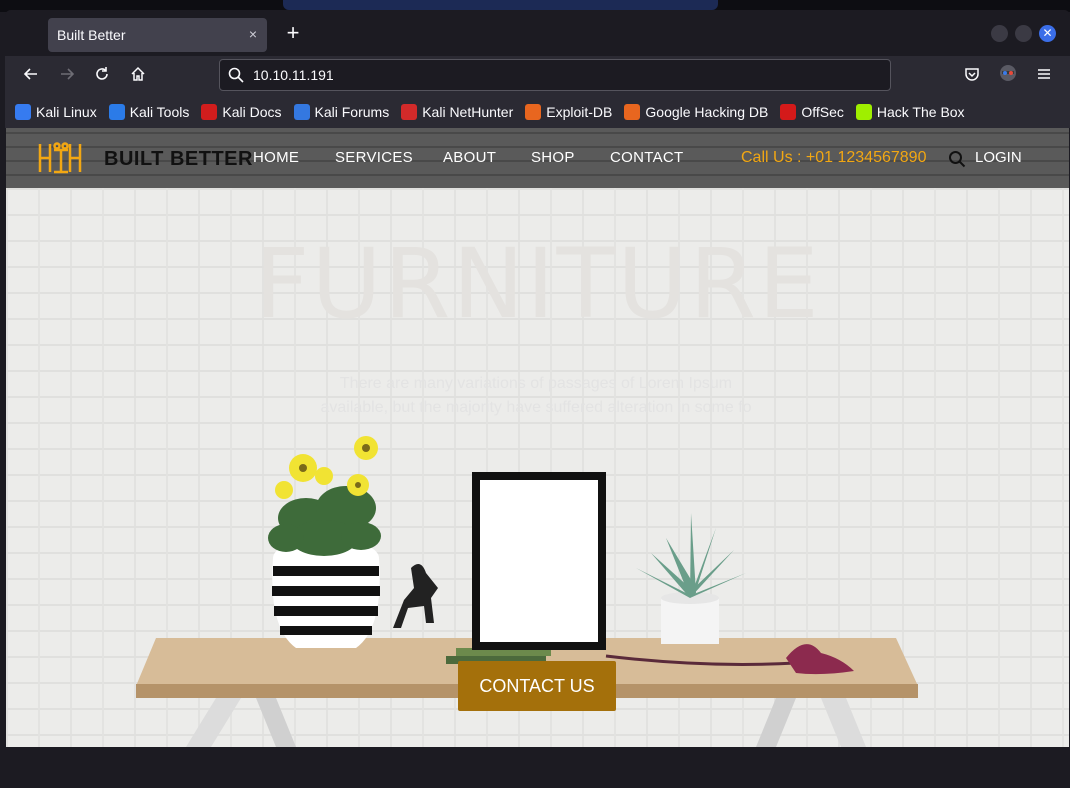 The image size is (1070, 788). What do you see at coordinates (138, 76) in the screenshot?
I see `home-icon` at bounding box center [138, 76].